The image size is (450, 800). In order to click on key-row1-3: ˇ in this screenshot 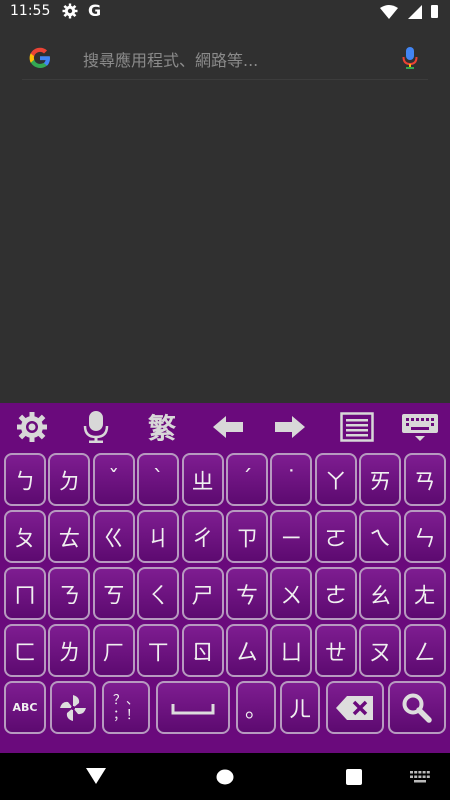, I will do `click(113, 479)`.